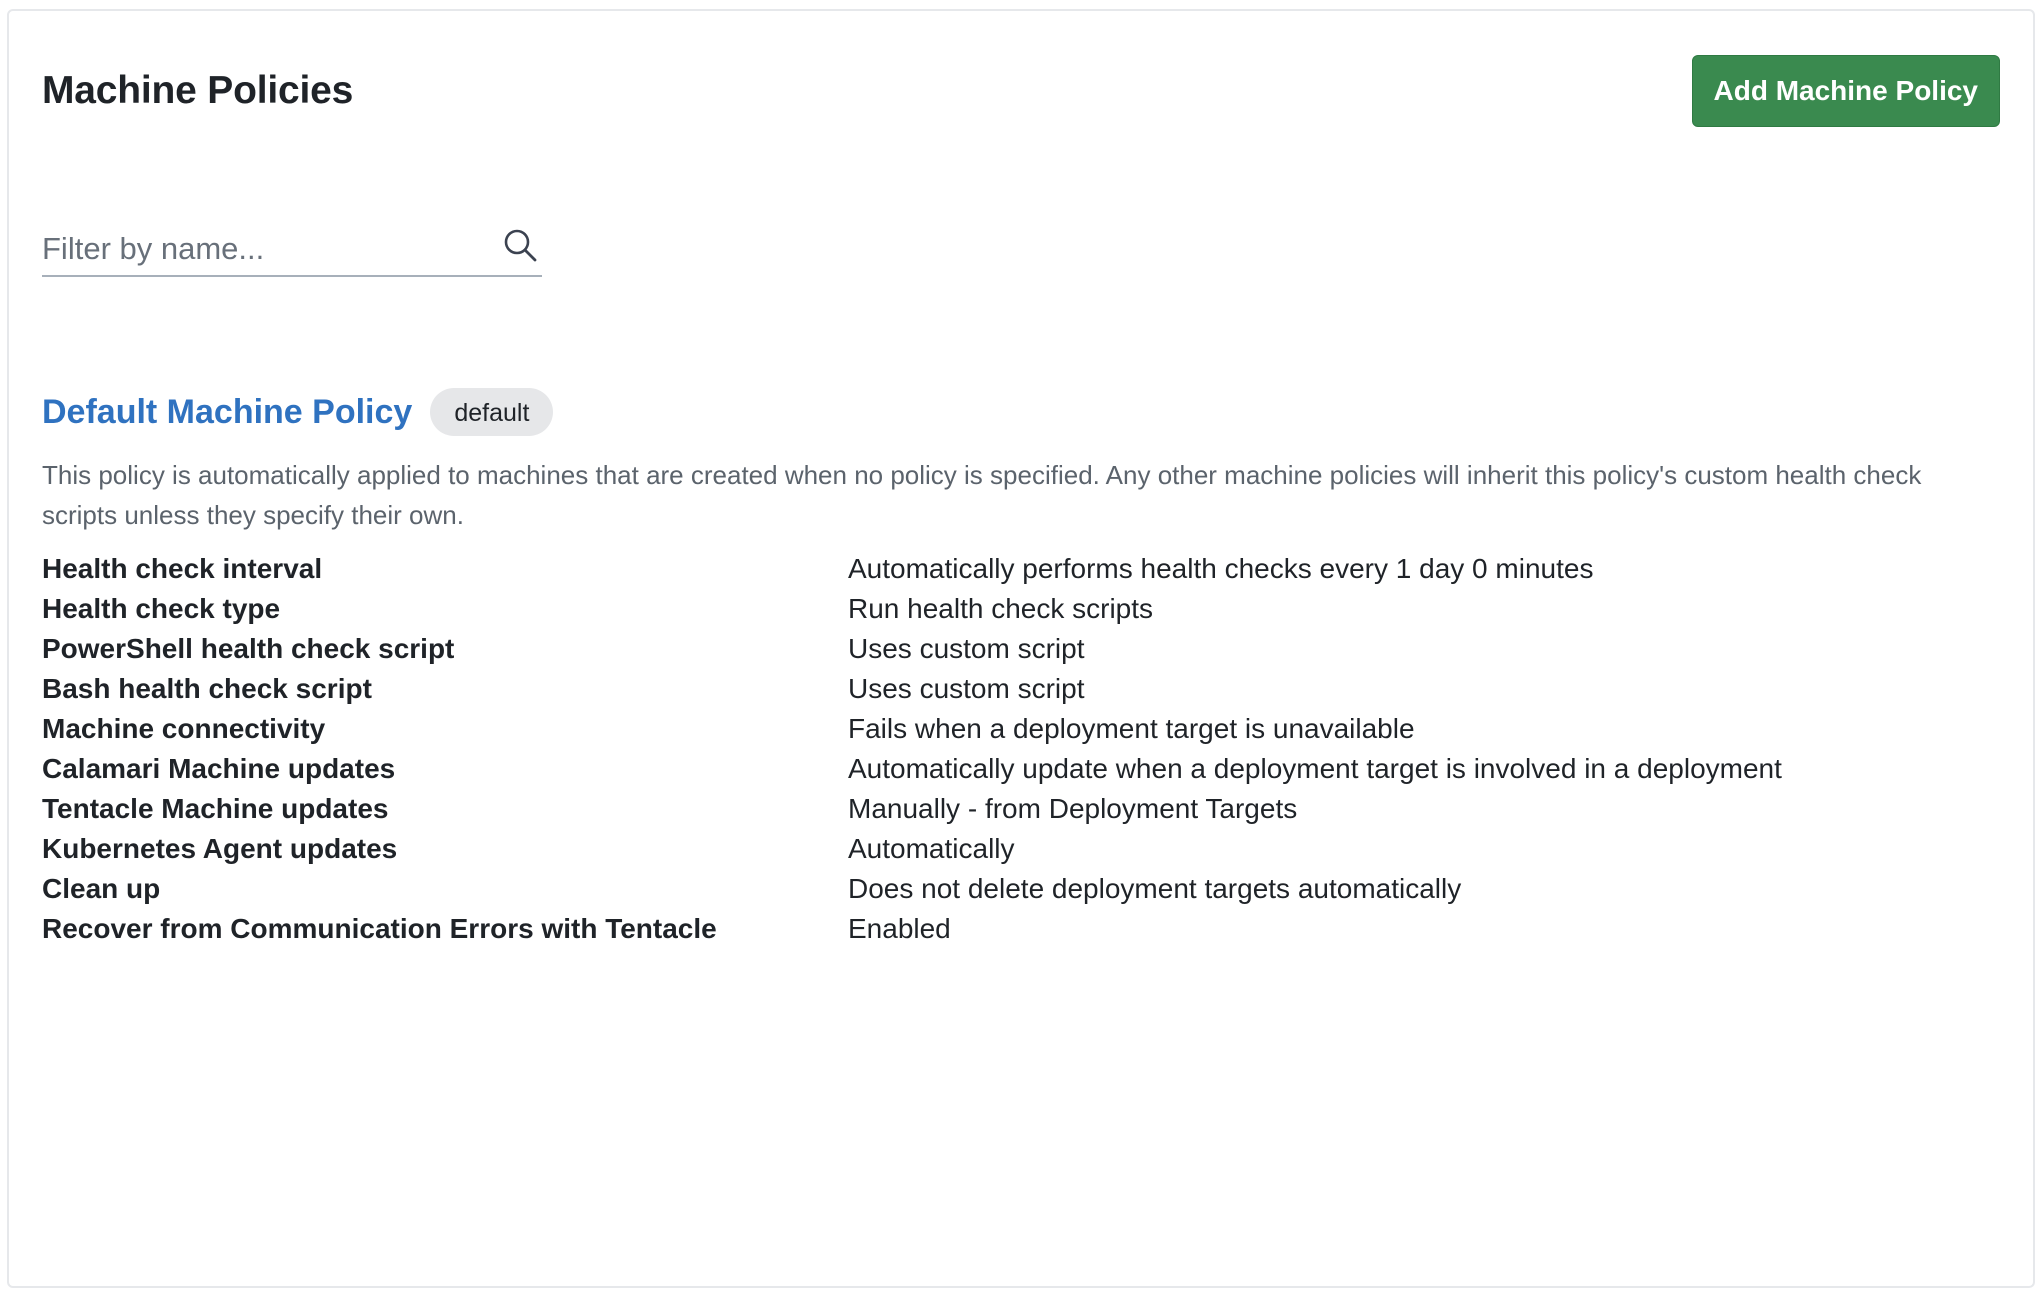 This screenshot has height=1298, width=2042. What do you see at coordinates (1001, 608) in the screenshot?
I see `detail-value: Run health check scripts` at bounding box center [1001, 608].